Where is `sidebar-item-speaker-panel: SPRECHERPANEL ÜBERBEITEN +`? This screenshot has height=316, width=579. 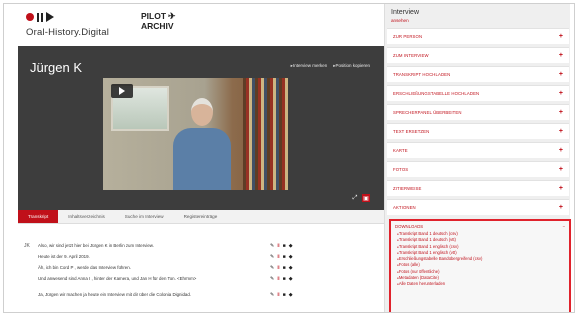
sidebar-item-speaker-panel: SPRECHERPANEL ÜBERBEITEN + is located at coordinates (478, 112).